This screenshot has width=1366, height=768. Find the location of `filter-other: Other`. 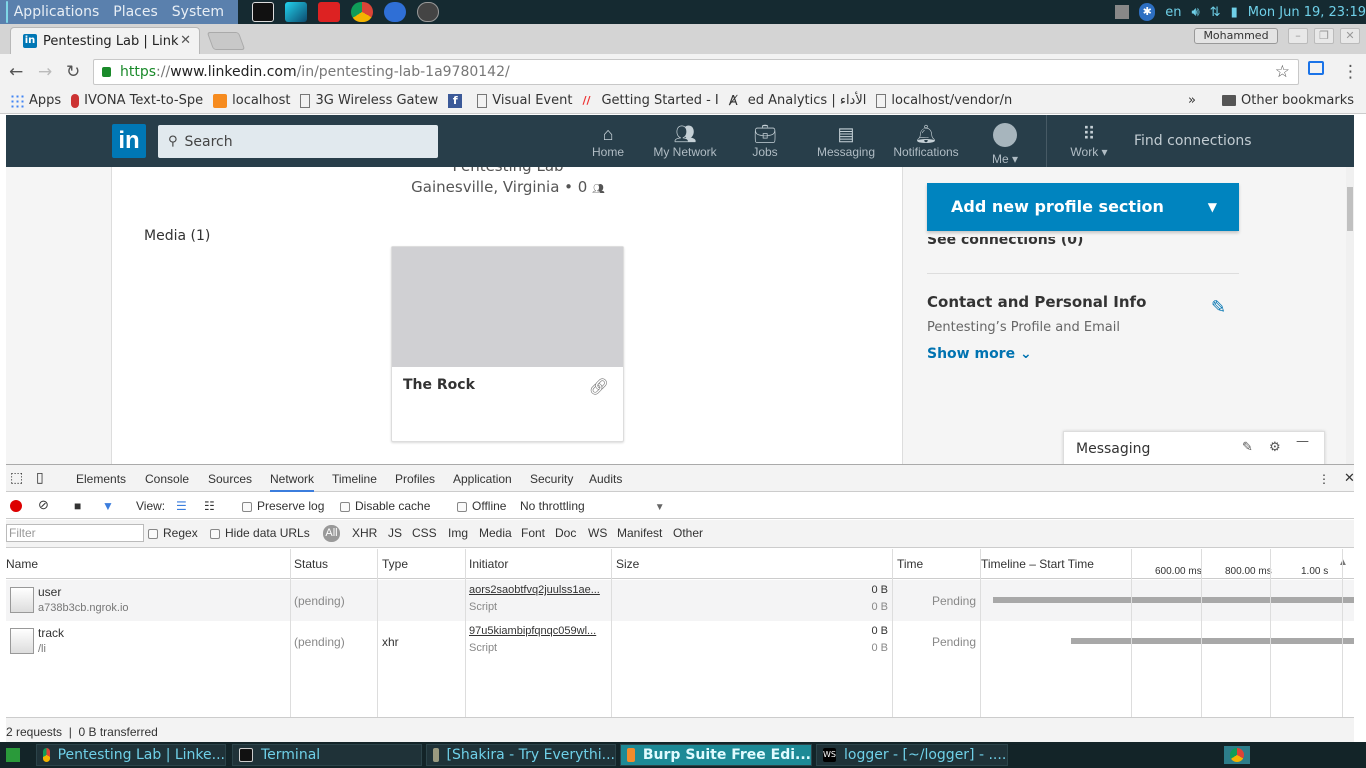

filter-other: Other is located at coordinates (688, 533).